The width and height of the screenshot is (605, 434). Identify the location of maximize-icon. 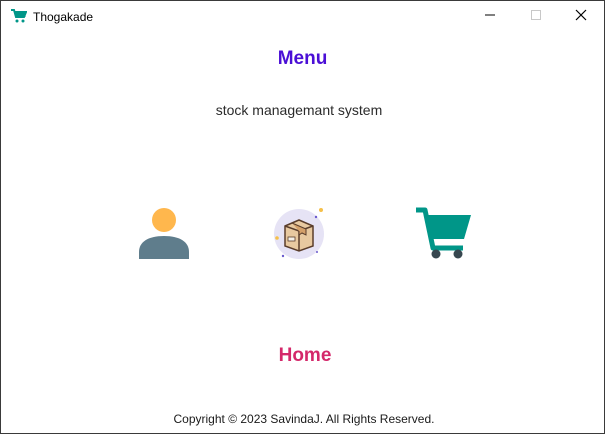
(536, 17).